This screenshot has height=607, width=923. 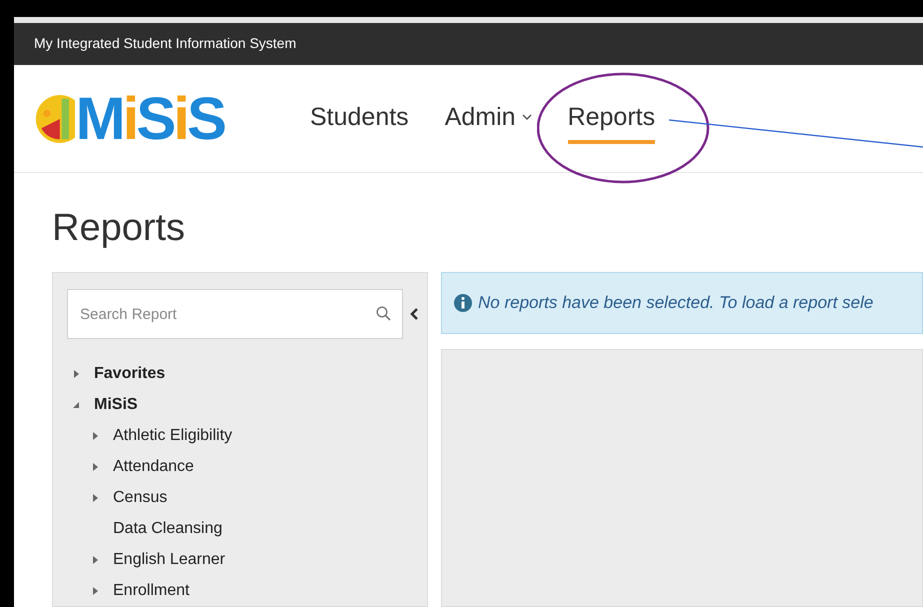 What do you see at coordinates (359, 121) in the screenshot?
I see `nav-tab: Students` at bounding box center [359, 121].